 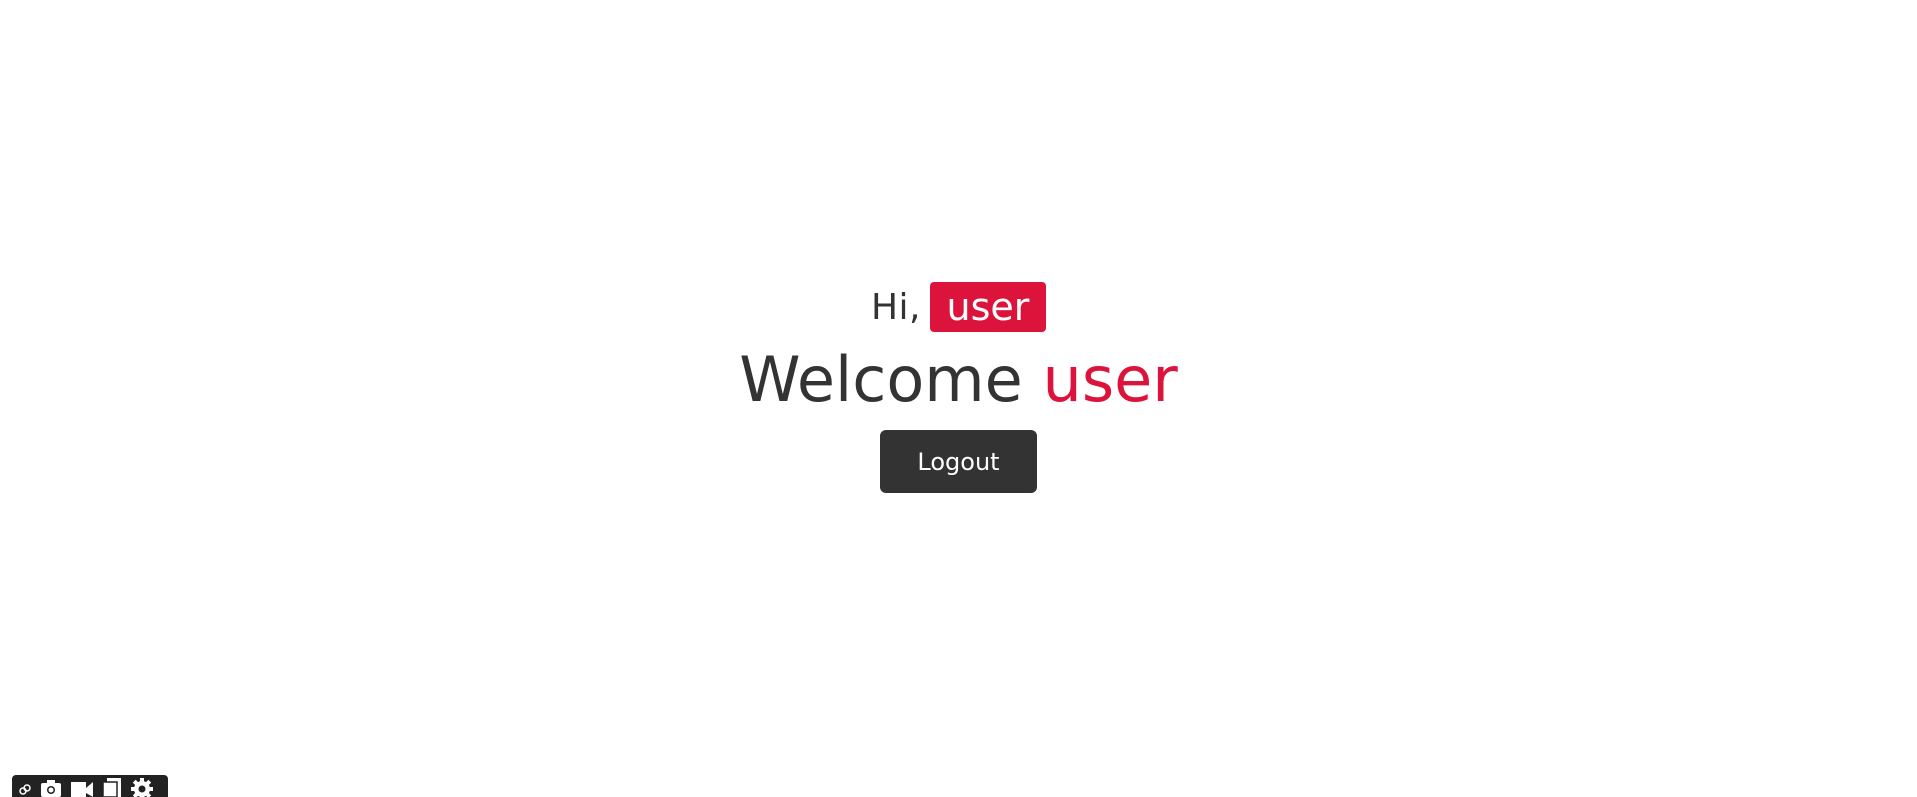 What do you see at coordinates (1110, 379) in the screenshot?
I see `welcome-username: user` at bounding box center [1110, 379].